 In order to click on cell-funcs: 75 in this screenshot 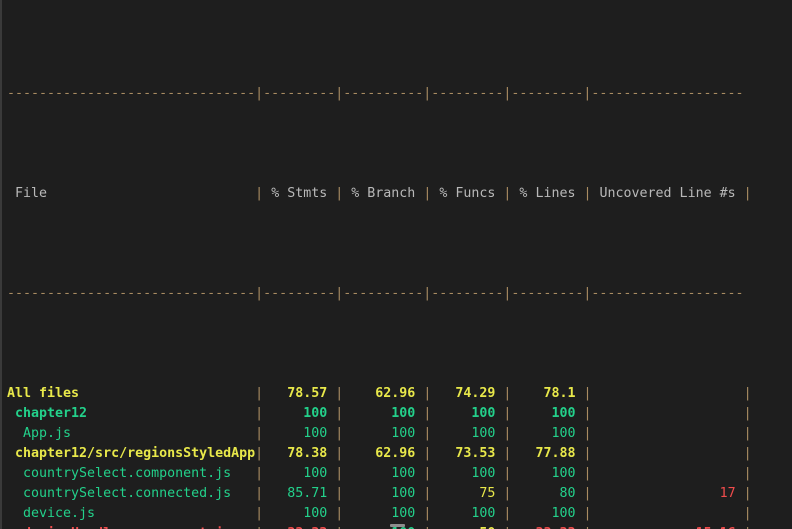, I will do `click(467, 493)`.